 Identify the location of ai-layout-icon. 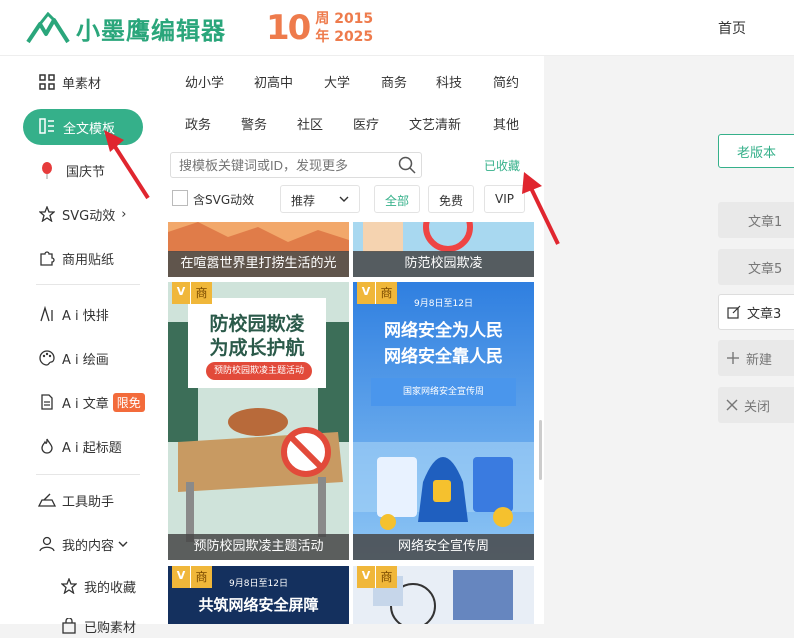
(47, 314).